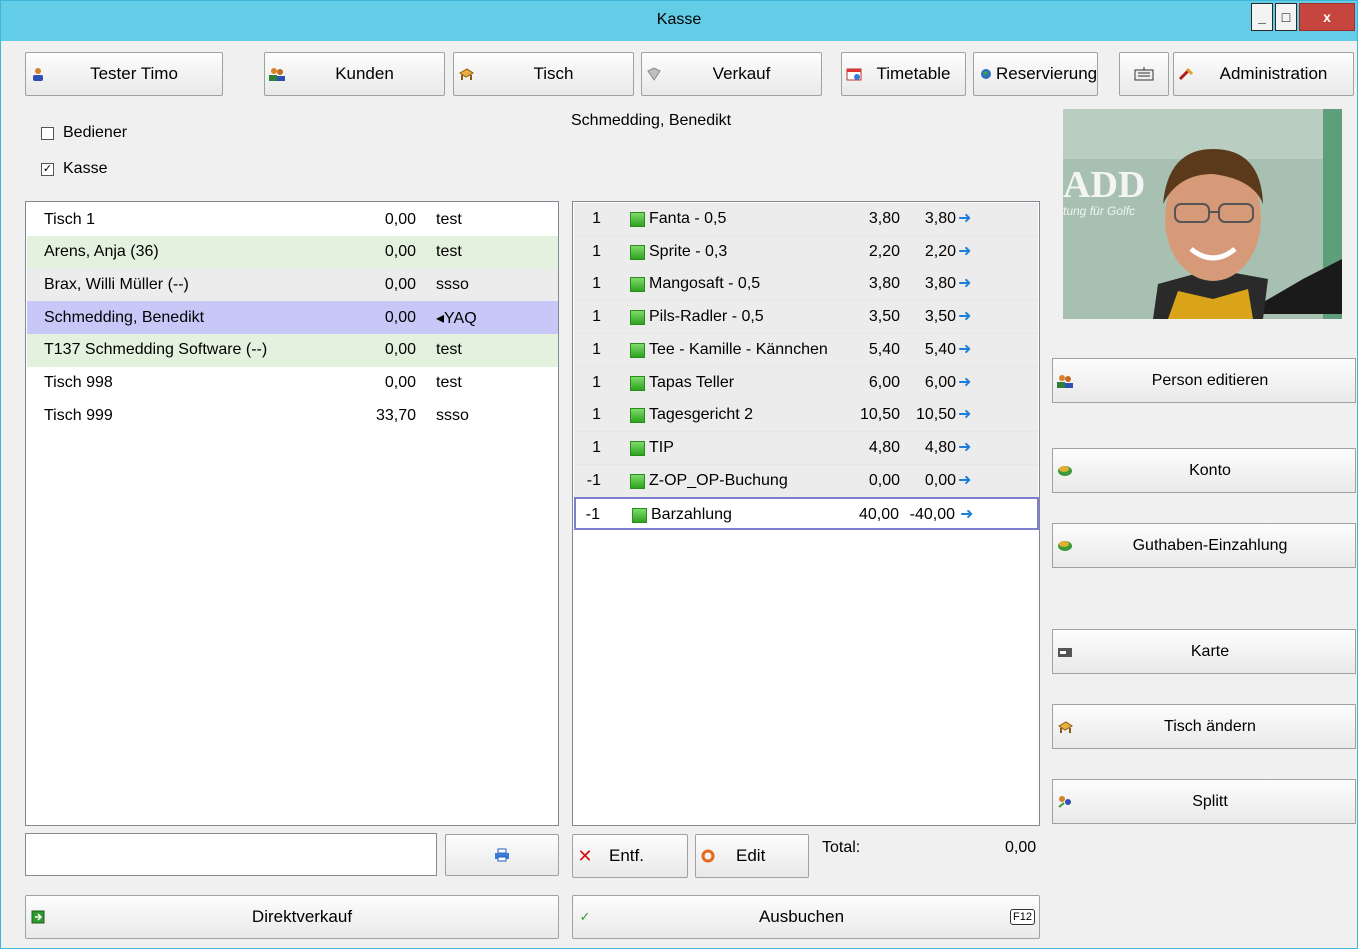  What do you see at coordinates (292, 383) in the screenshot?
I see `table-row: Tisch 998 0,00 test` at bounding box center [292, 383].